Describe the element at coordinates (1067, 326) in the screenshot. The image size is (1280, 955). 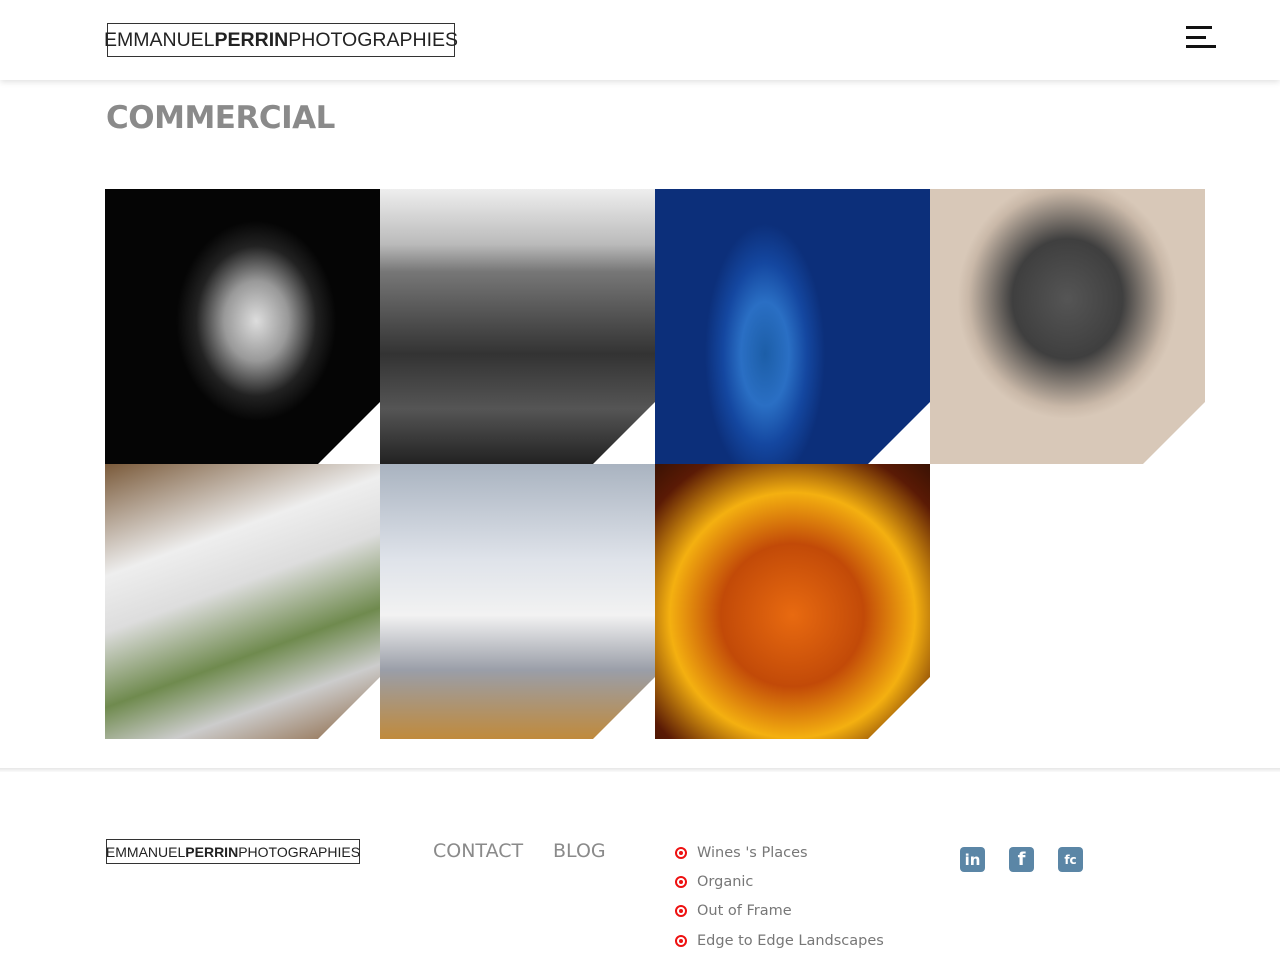
I see `gallery-item-sculpture` at that location.